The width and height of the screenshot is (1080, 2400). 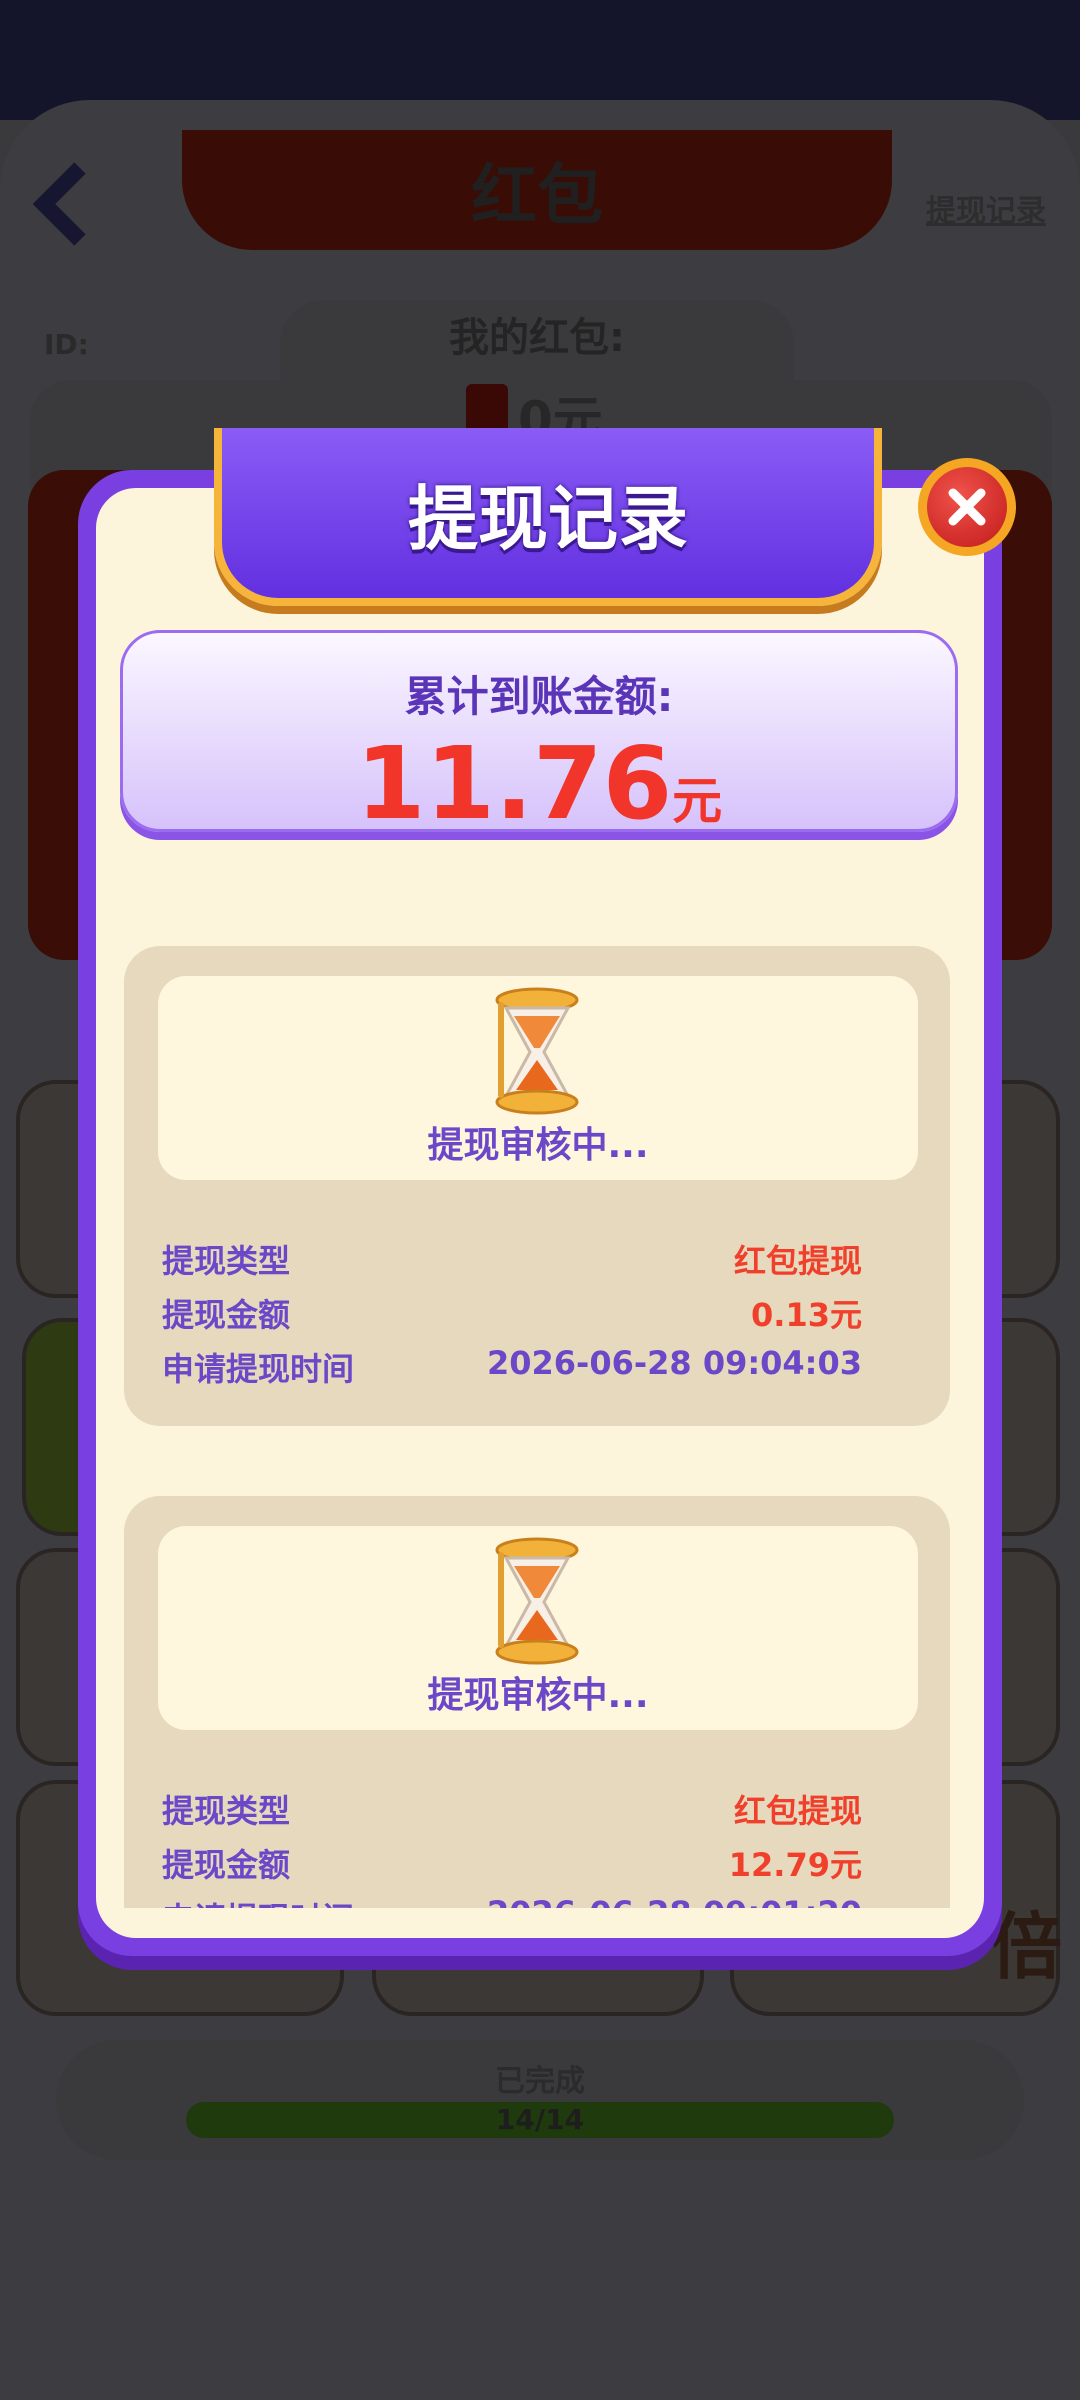 I want to click on modal-title-banner: 提现记录, so click(x=548, y=517).